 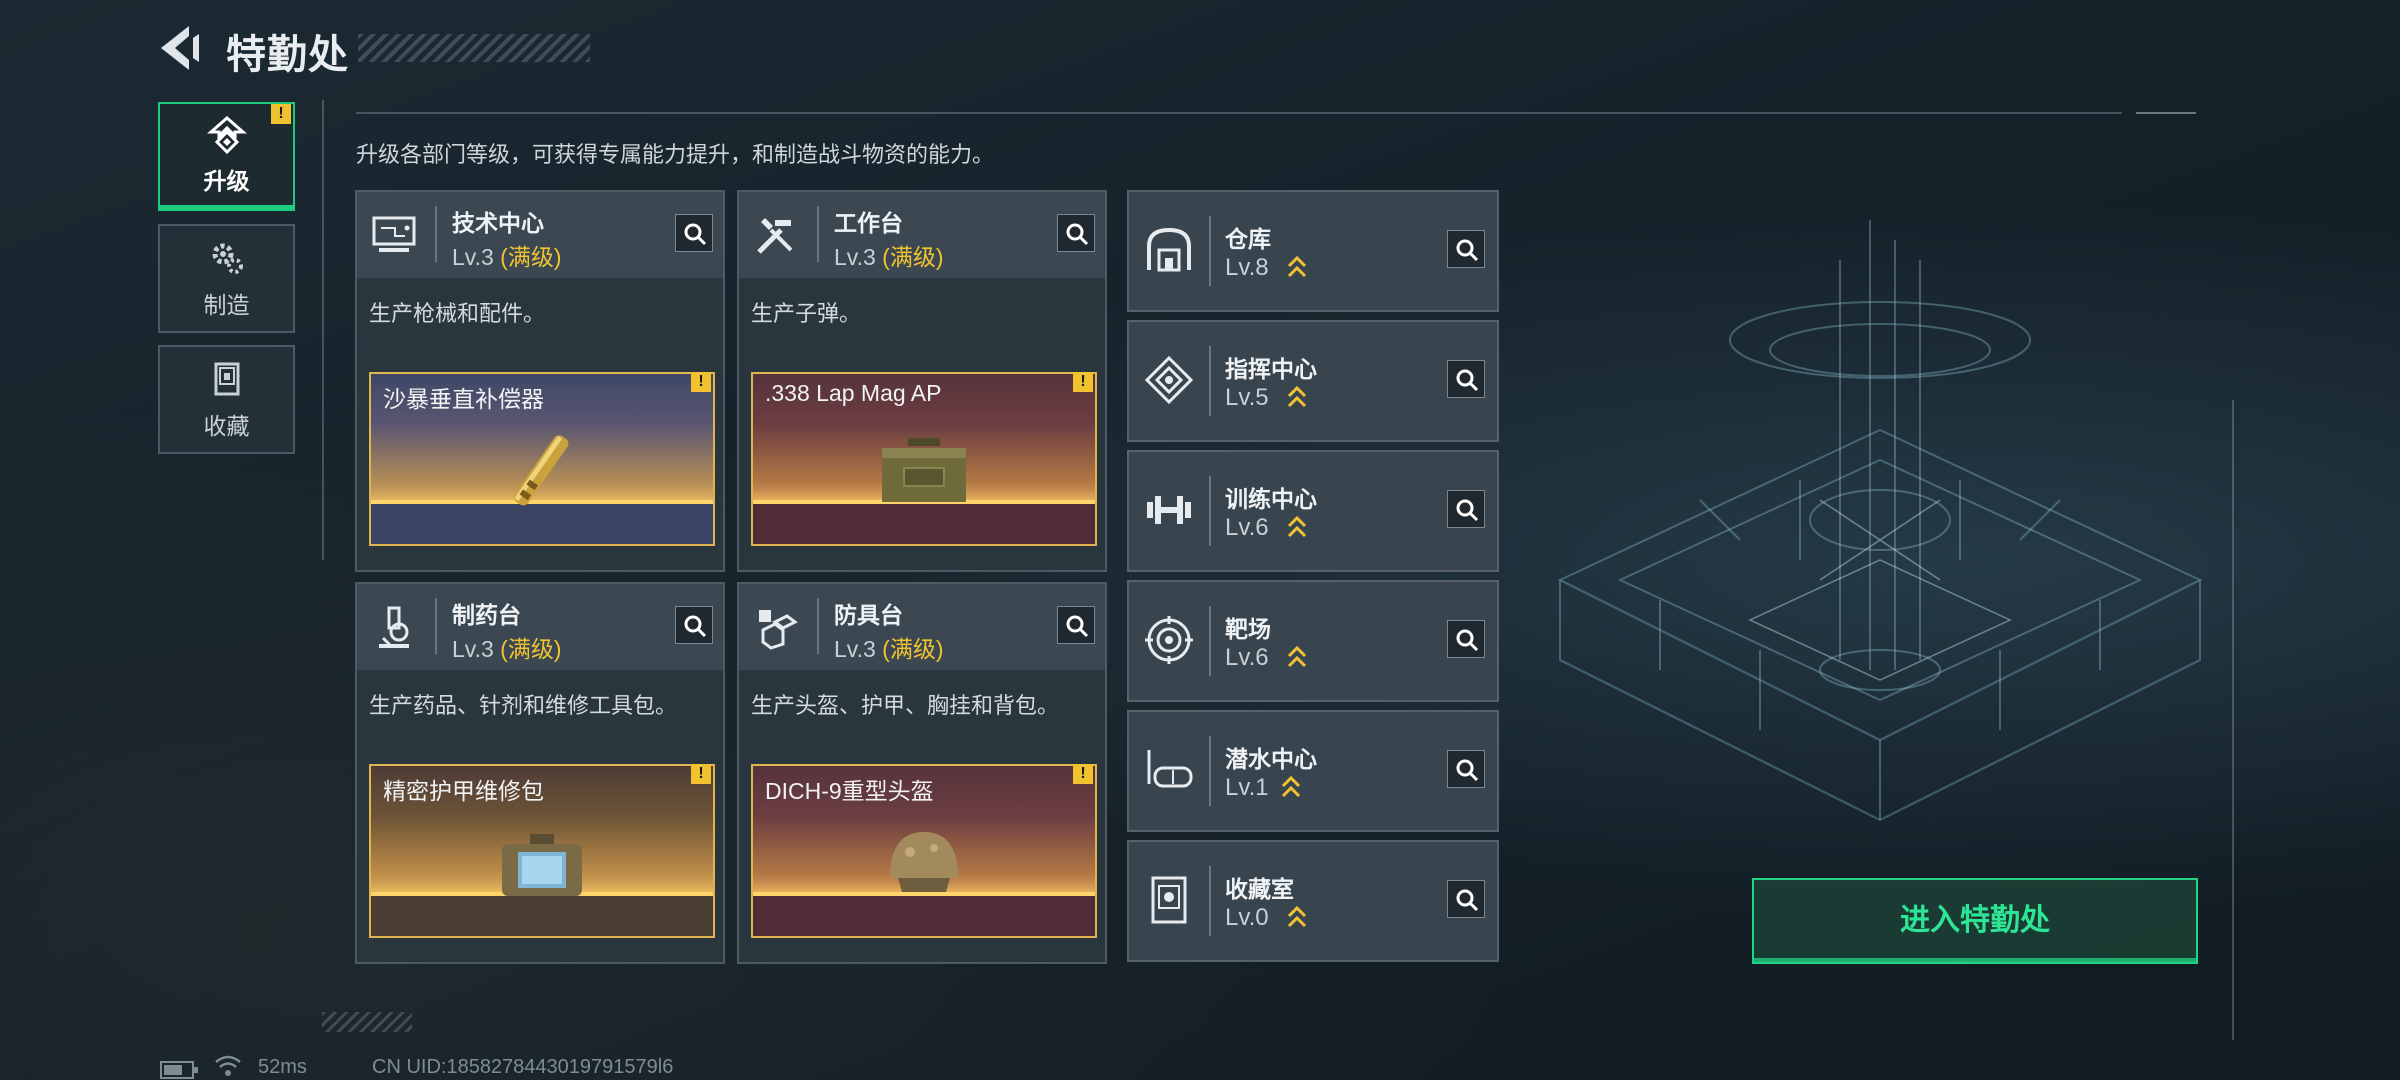 I want to click on item-name: 精密护甲维修包, so click(x=463, y=791).